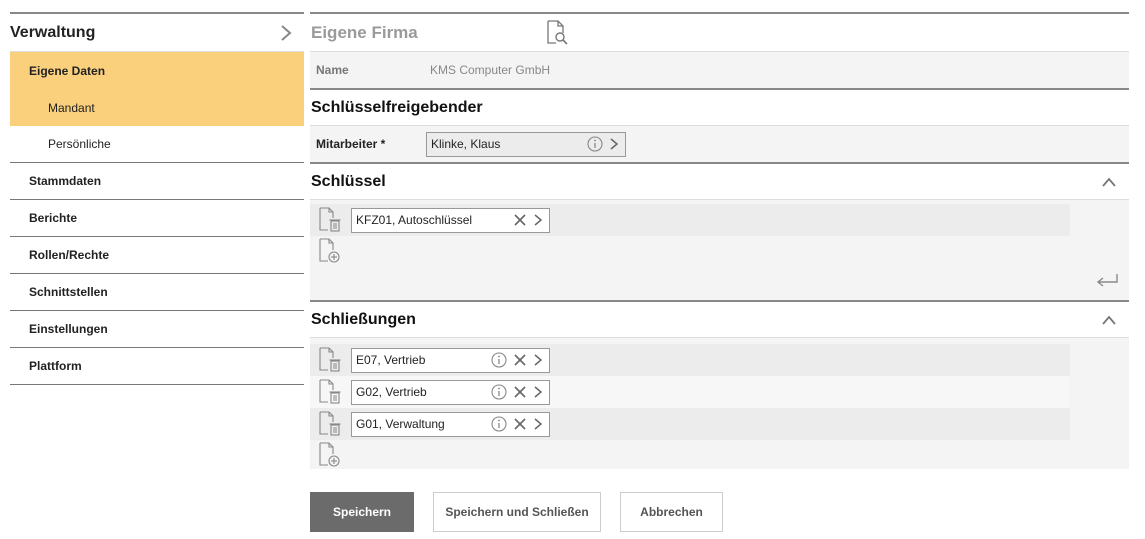 The height and width of the screenshot is (539, 1145). What do you see at coordinates (351, 144) in the screenshot?
I see `employee-label: Mitarbeiter *` at bounding box center [351, 144].